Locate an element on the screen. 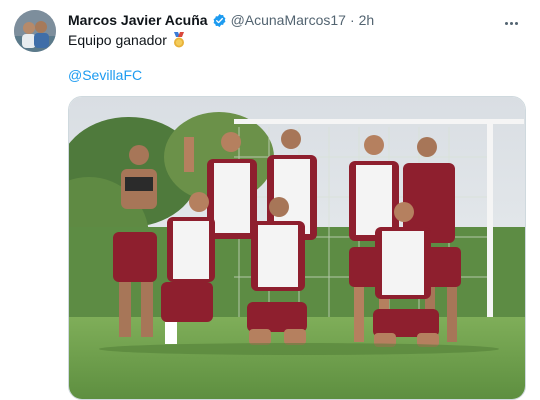 The height and width of the screenshot is (400, 540). tweet-timestamp: 2h is located at coordinates (367, 20).